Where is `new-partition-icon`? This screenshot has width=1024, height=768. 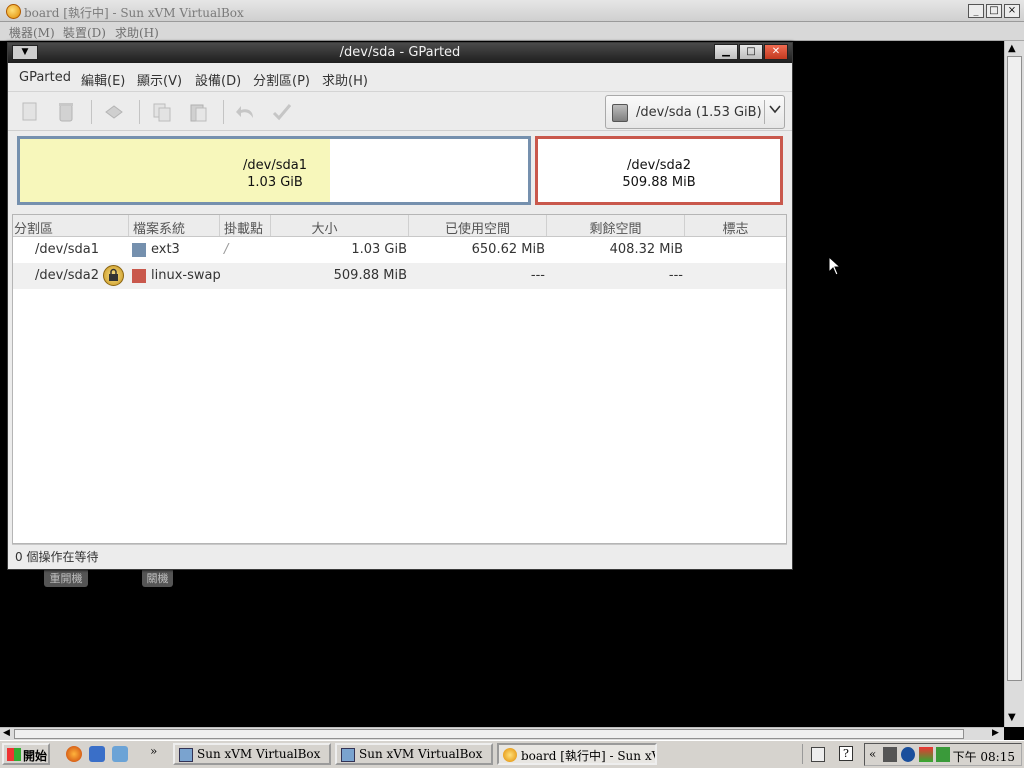
new-partition-icon is located at coordinates (30, 112).